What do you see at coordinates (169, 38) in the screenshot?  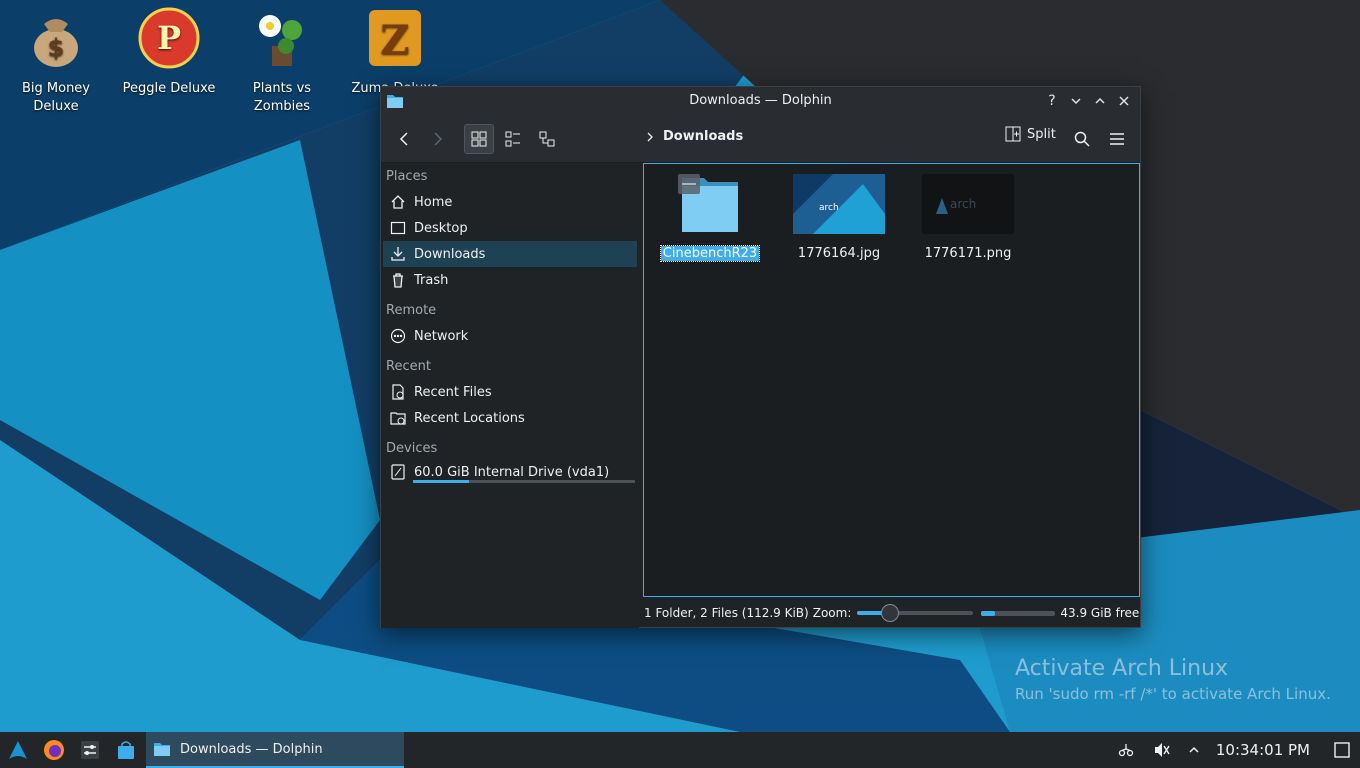 I see `svg-text: P` at bounding box center [169, 38].